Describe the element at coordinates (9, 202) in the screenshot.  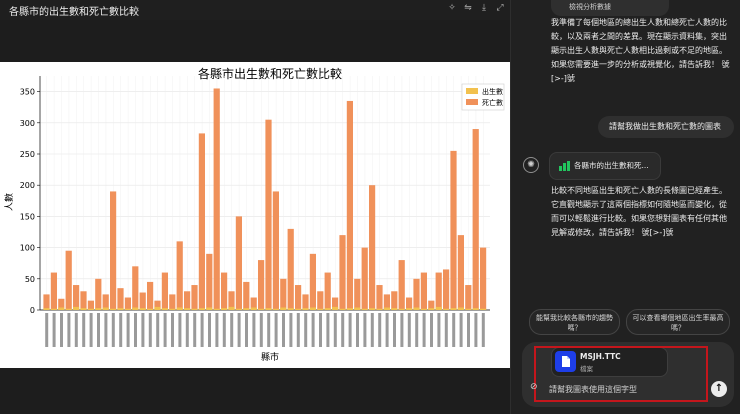
I see `y-axis-label: 人數` at that location.